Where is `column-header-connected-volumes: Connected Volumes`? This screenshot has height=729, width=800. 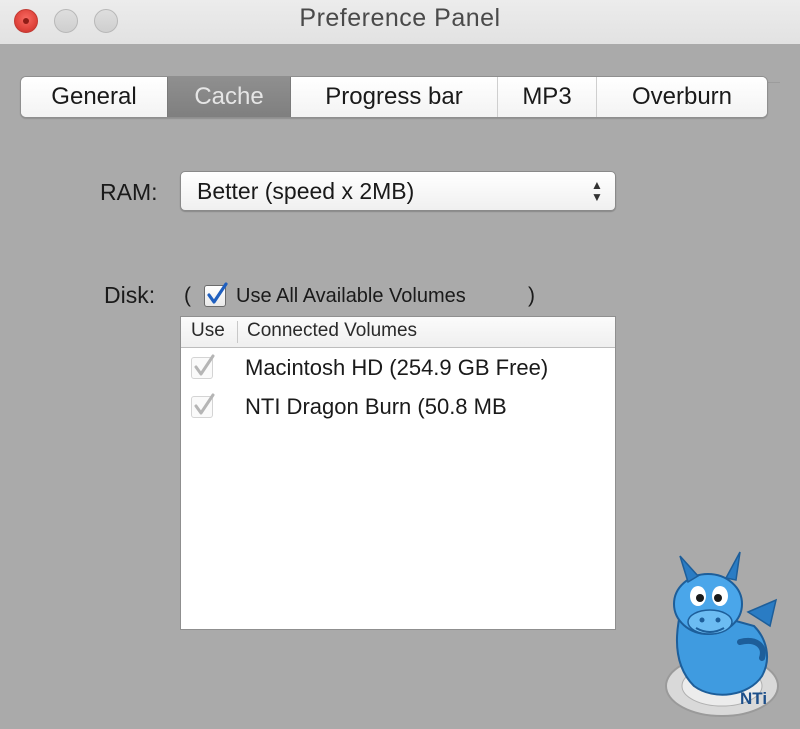 column-header-connected-volumes: Connected Volumes is located at coordinates (332, 331).